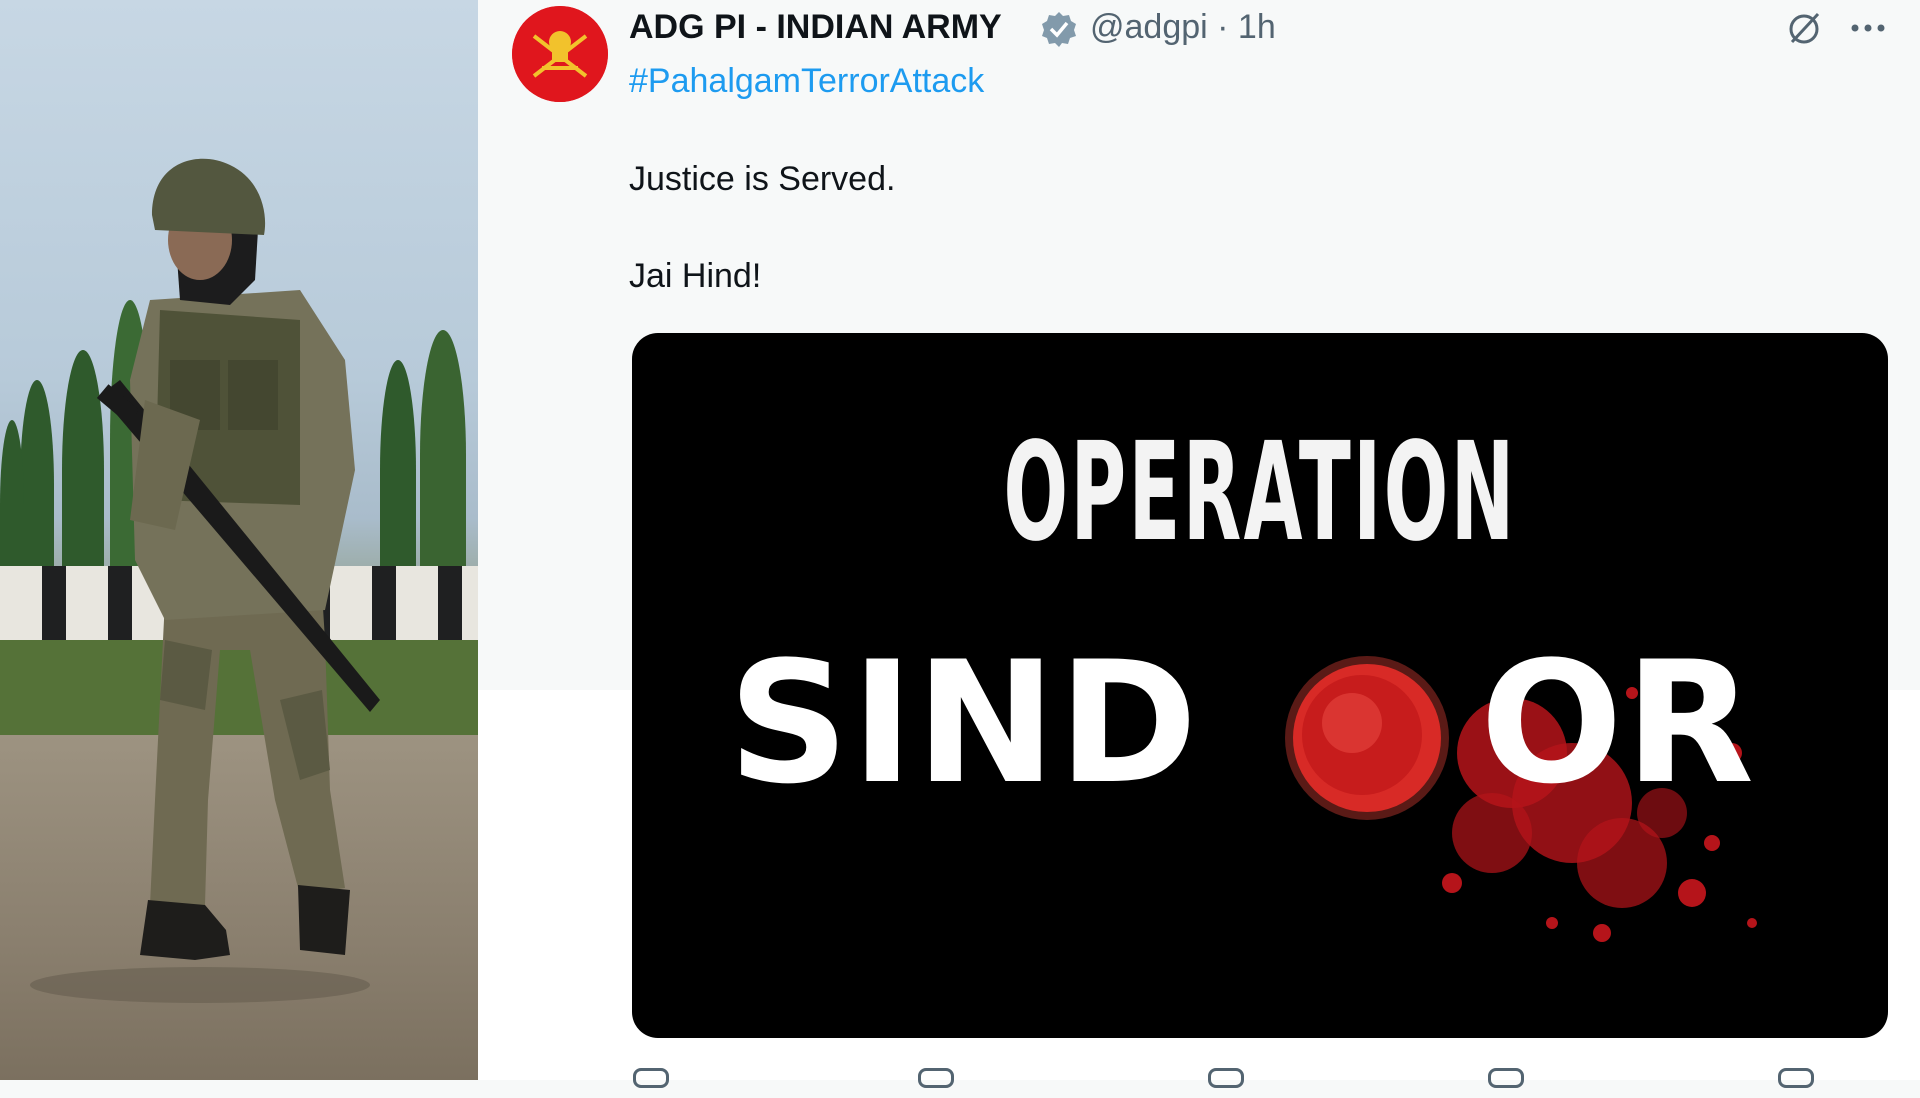 The image size is (1920, 1098). I want to click on handle-and-time: @adgpi · 1h, so click(1183, 27).